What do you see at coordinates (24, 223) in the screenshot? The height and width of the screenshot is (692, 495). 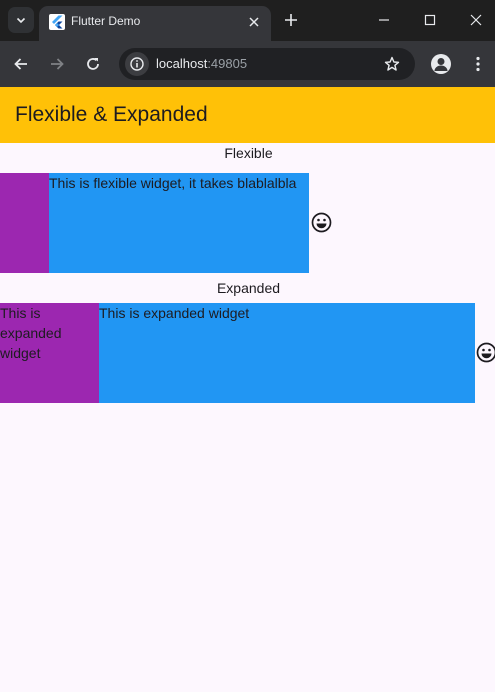 I see `flexible-purple-box` at bounding box center [24, 223].